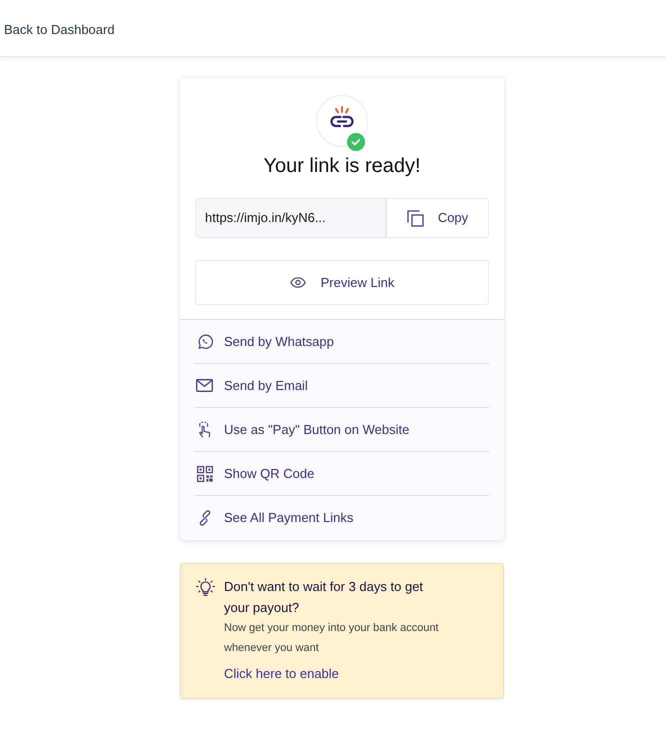 This screenshot has width=666, height=733. Describe the element at coordinates (324, 597) in the screenshot. I see `promo-title: Don't want to wait for 3 days to get your payout?` at that location.